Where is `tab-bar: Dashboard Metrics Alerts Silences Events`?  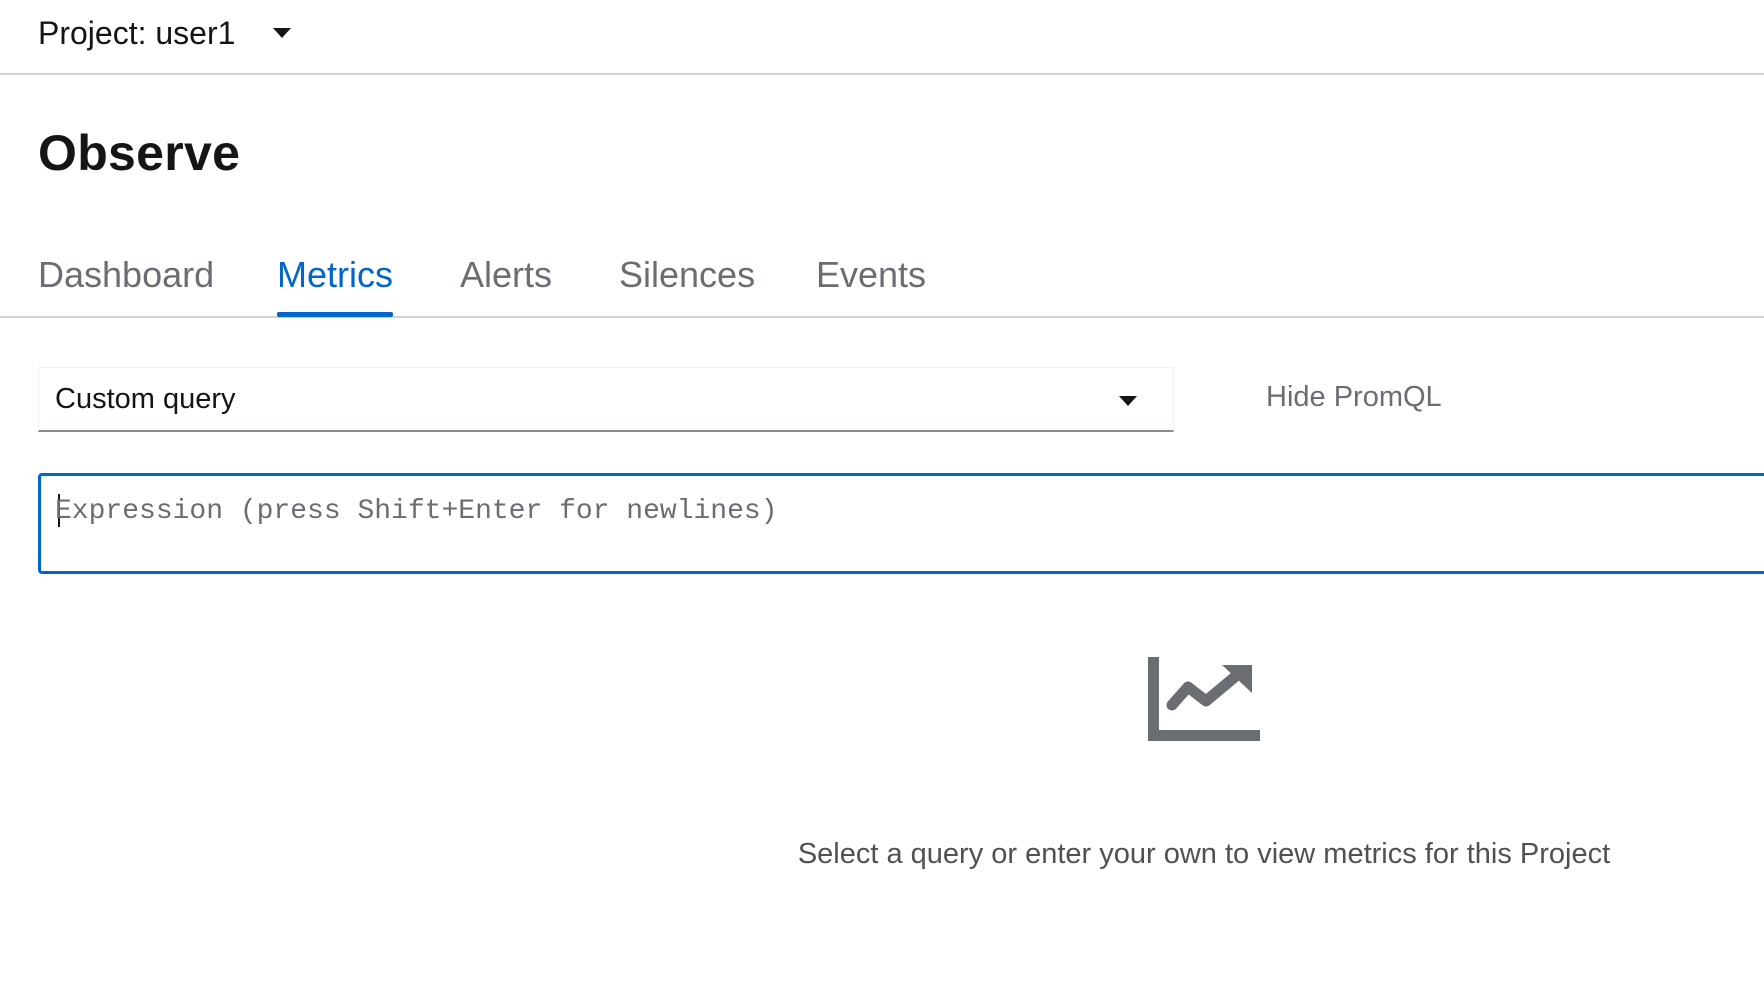
tab-bar: Dashboard Metrics Alerts Silences Events is located at coordinates (882, 279).